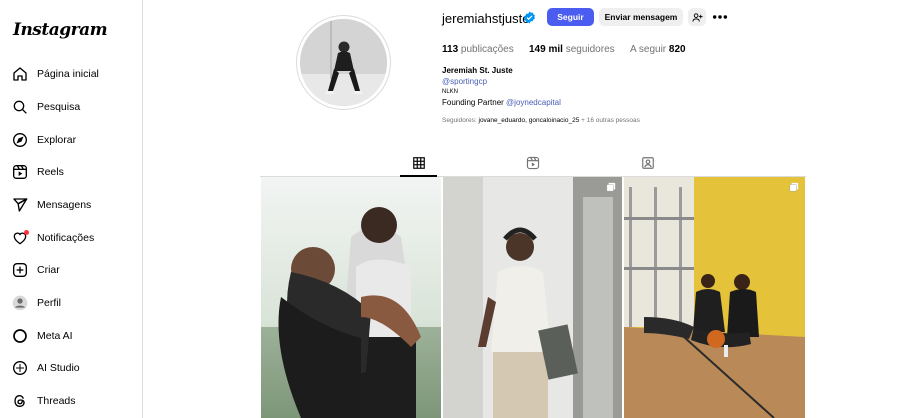 The width and height of the screenshot is (920, 418). Describe the element at coordinates (64, 205) in the screenshot. I see `sidebar-item-label: Mensagens` at that location.